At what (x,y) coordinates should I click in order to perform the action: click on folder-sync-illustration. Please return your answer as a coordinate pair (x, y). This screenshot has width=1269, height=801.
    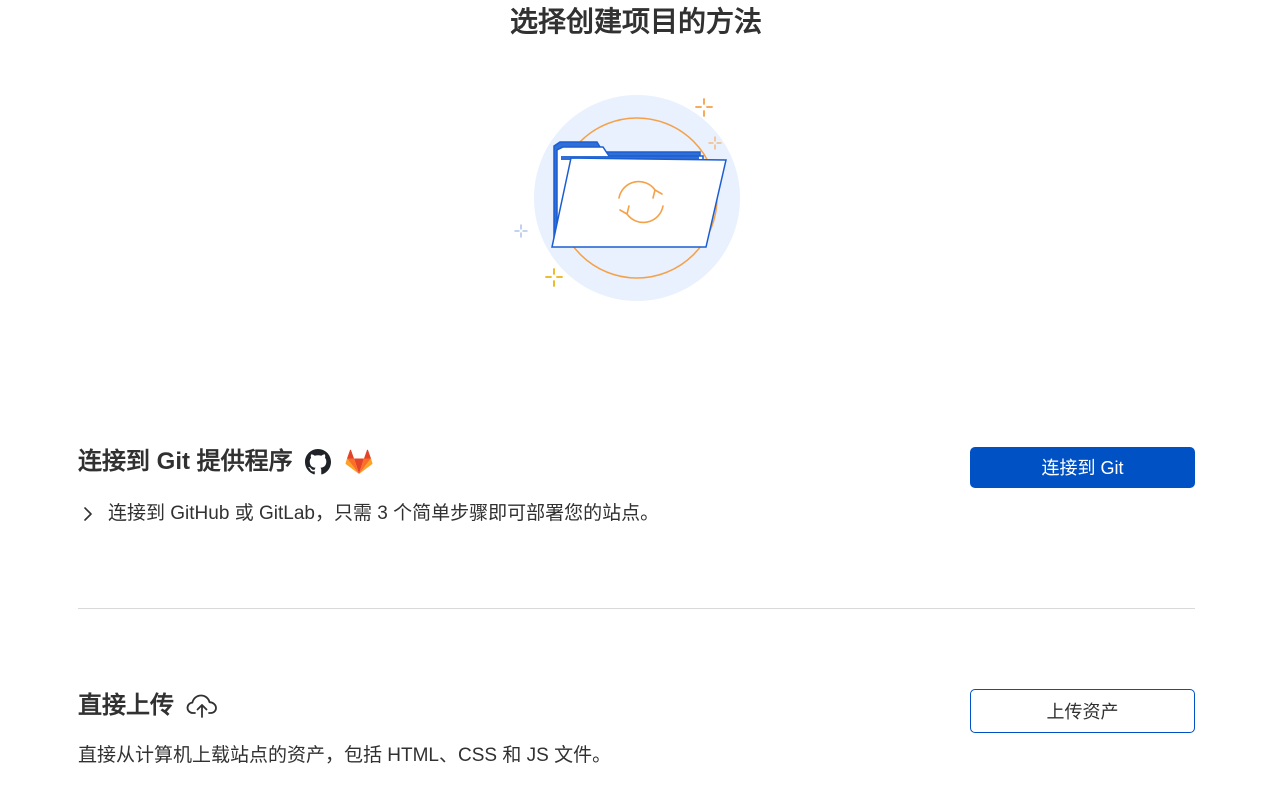
    Looking at the image, I should click on (625, 200).